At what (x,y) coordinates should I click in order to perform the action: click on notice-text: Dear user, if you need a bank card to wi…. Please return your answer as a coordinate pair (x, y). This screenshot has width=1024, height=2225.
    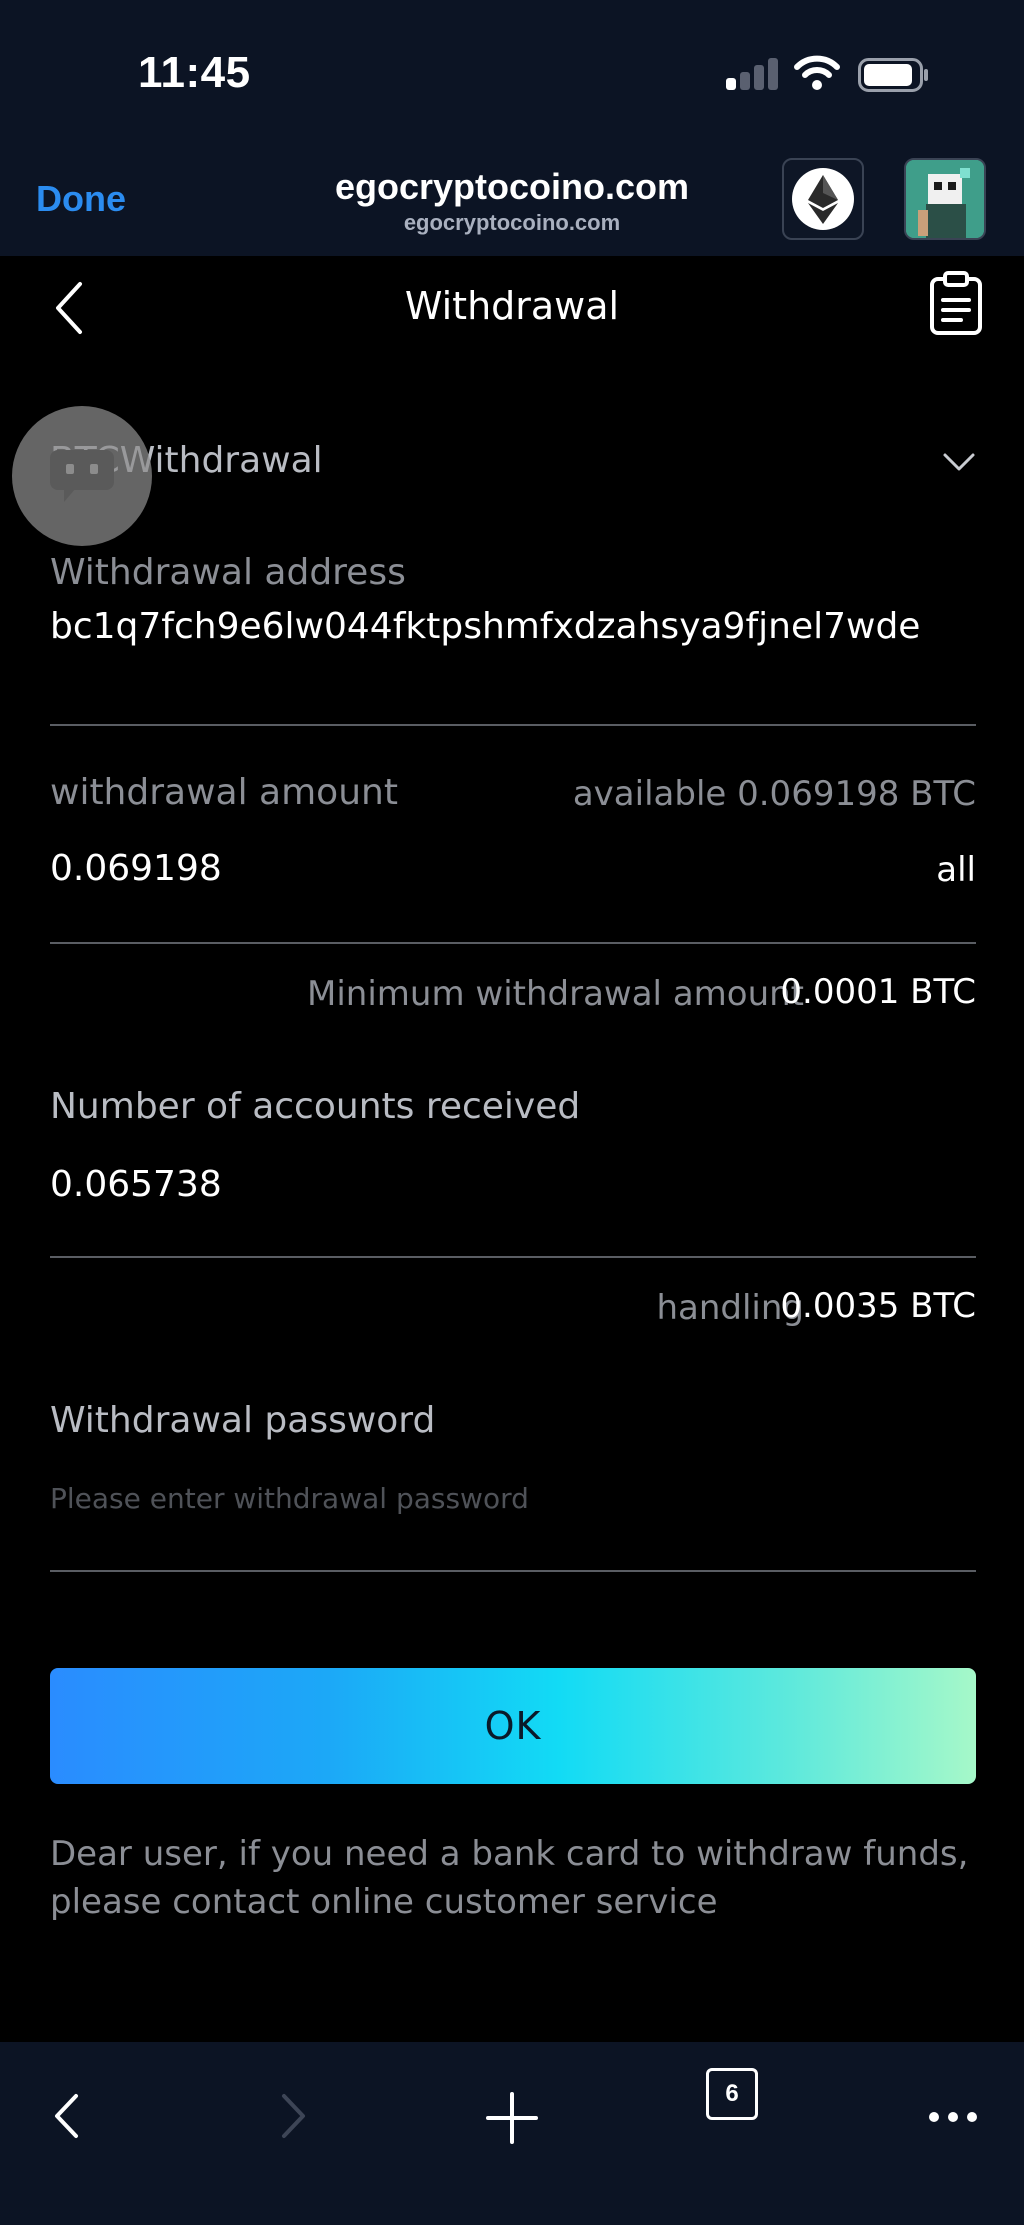
    Looking at the image, I should click on (509, 1878).